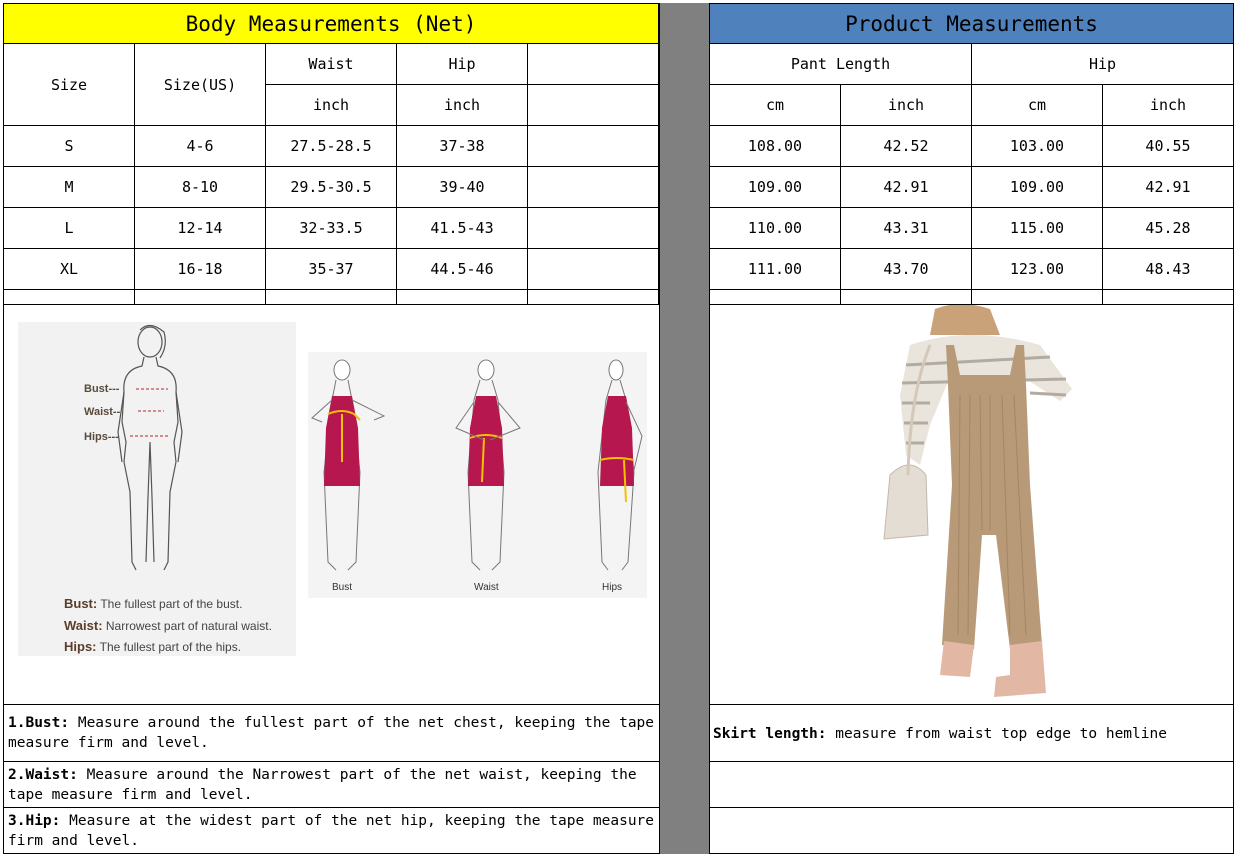 Image resolution: width=1236 pixels, height=856 pixels. I want to click on definition-hips: Hips: The fullest part of the hips., so click(152, 646).